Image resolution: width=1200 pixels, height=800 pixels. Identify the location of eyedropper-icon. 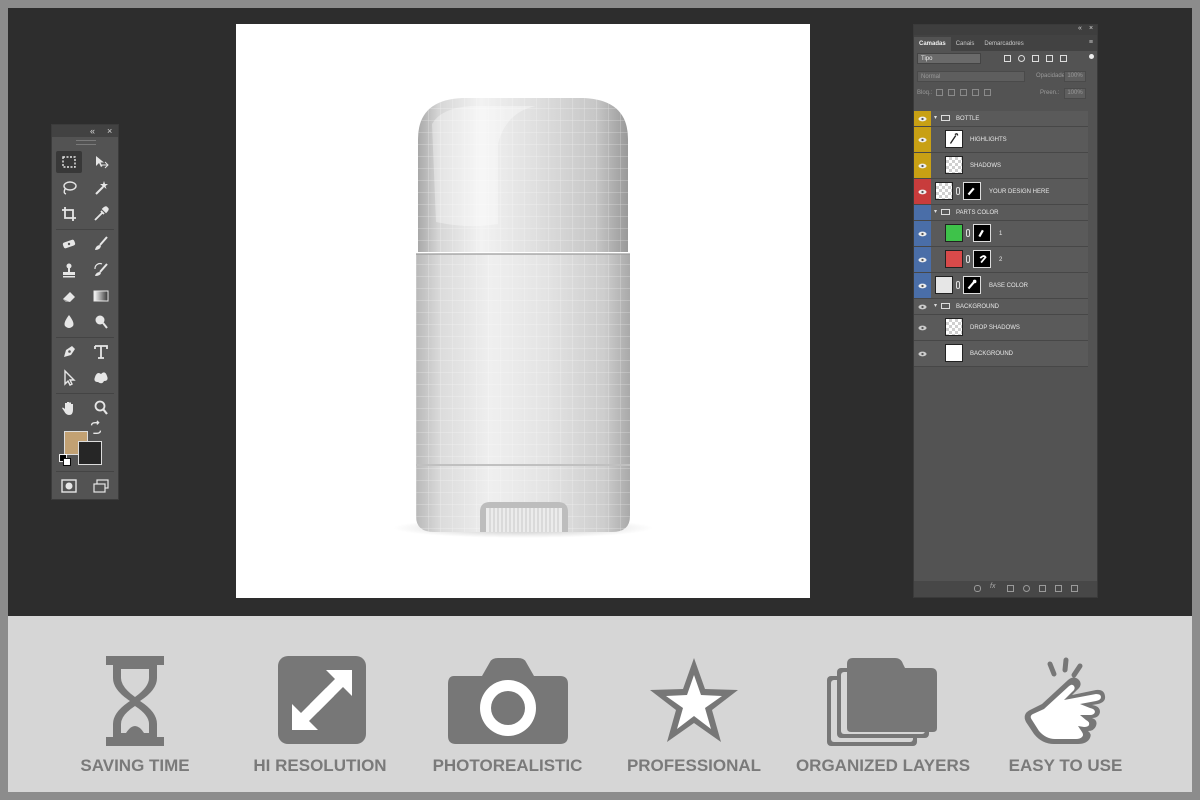
(101, 214).